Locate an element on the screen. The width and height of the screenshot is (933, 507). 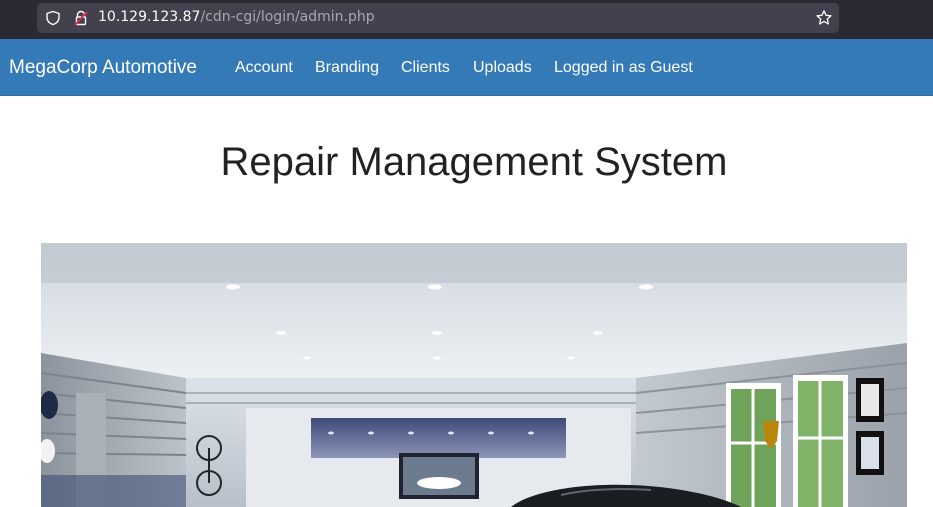
nav-item-account: Account is located at coordinates (264, 68).